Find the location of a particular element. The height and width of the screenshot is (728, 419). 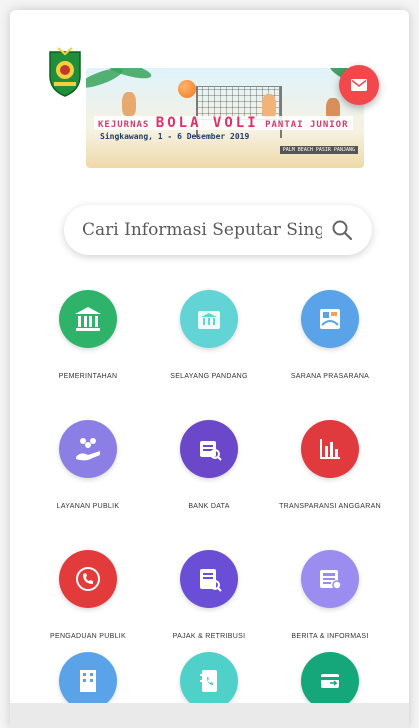

volleyball-icon is located at coordinates (187, 89).